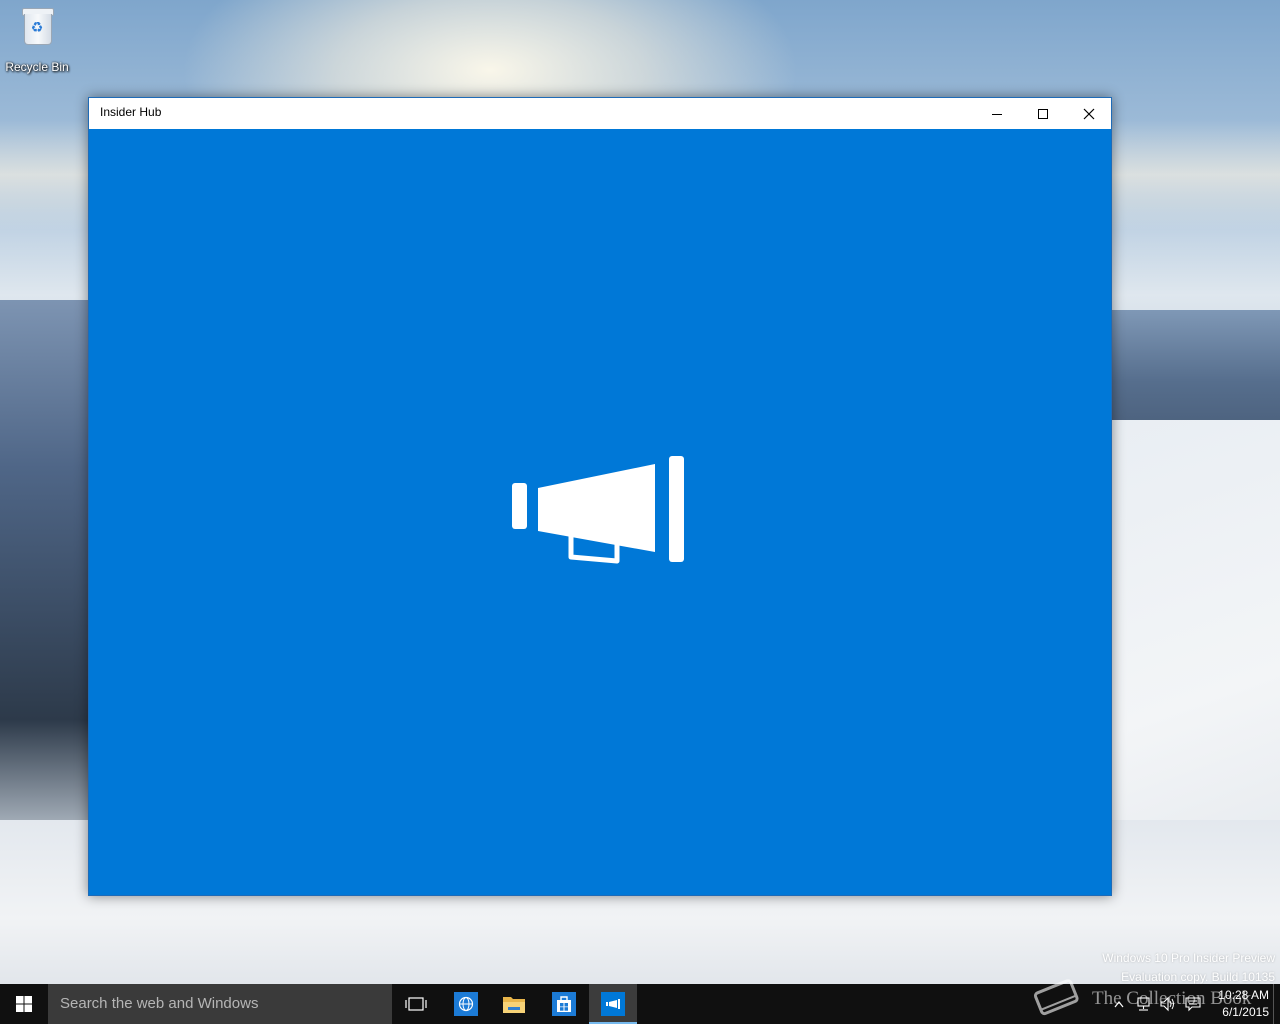  I want to click on task-view-icon, so click(416, 1004).